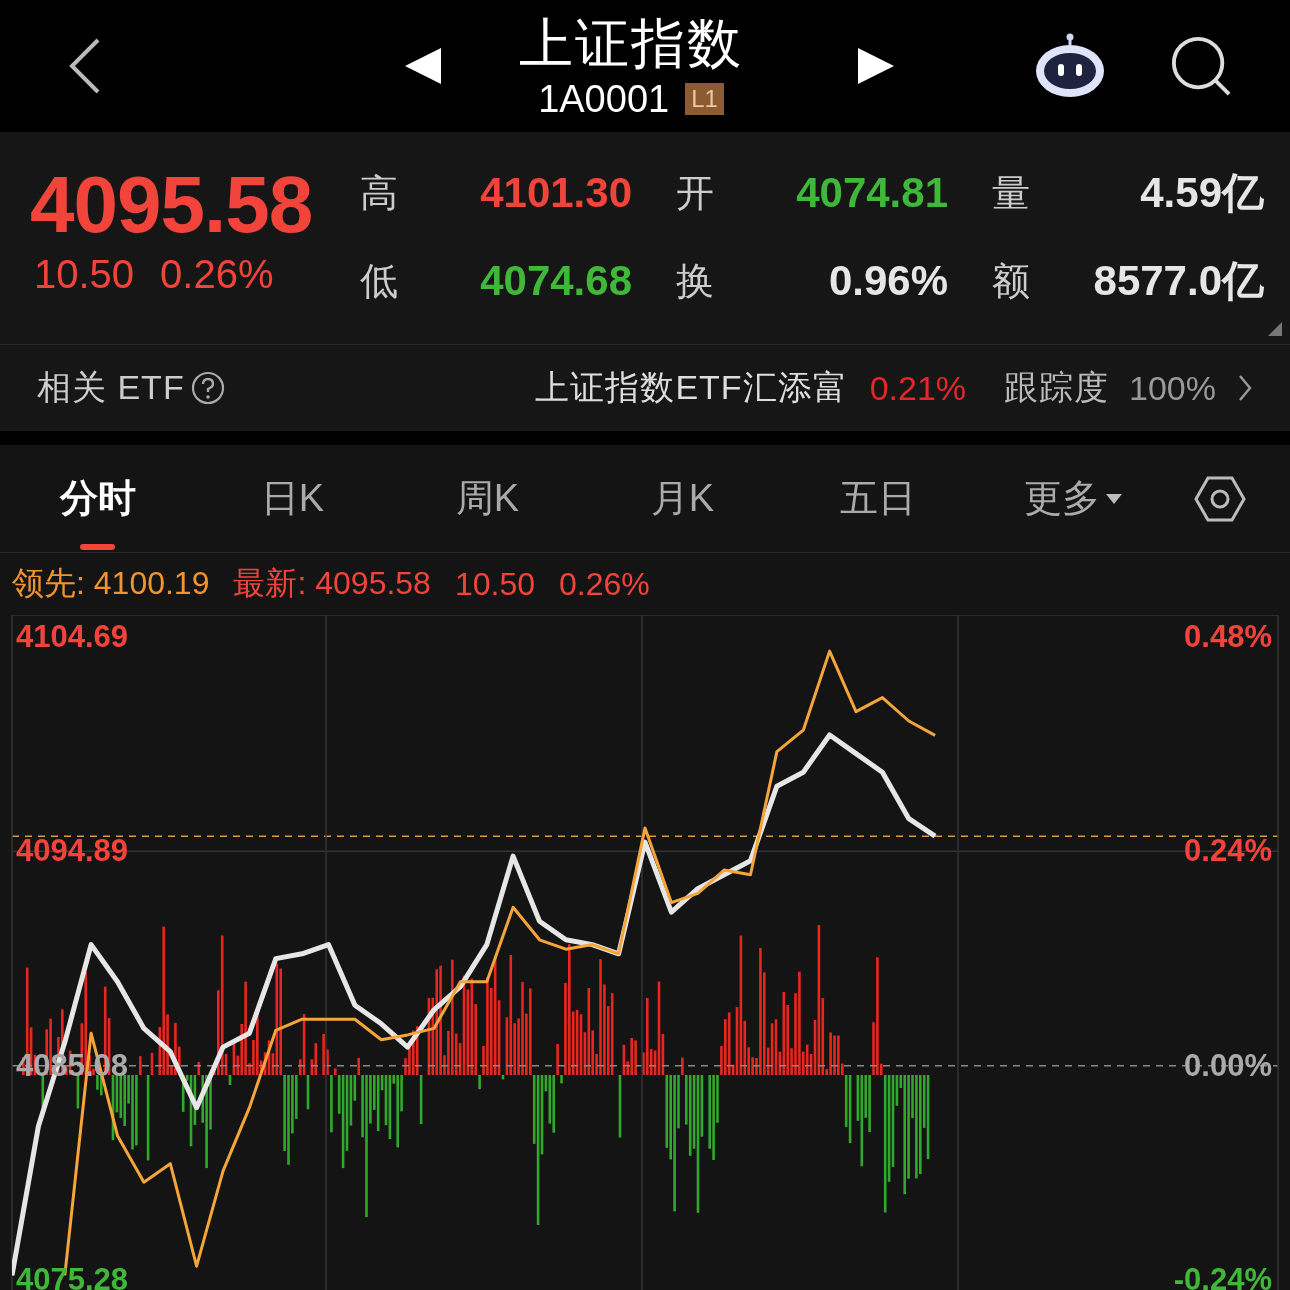  I want to click on chart-tab: 分时, so click(97, 498).